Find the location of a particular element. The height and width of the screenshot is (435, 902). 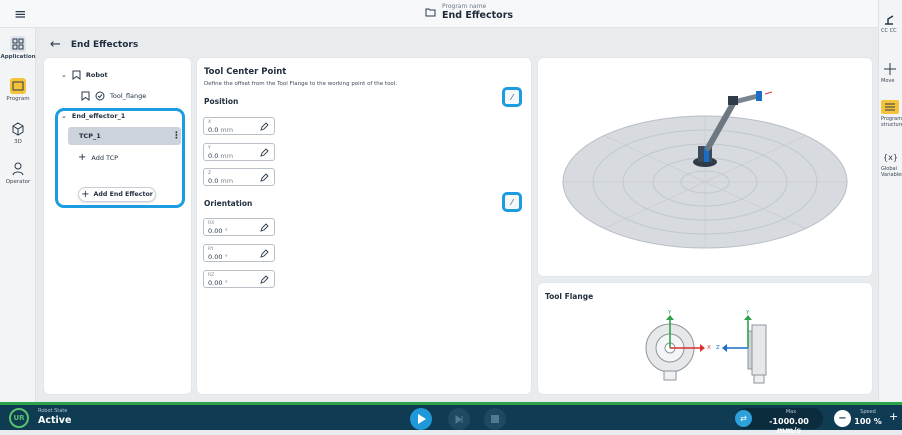

variable-icon: {x} is located at coordinates (890, 157).